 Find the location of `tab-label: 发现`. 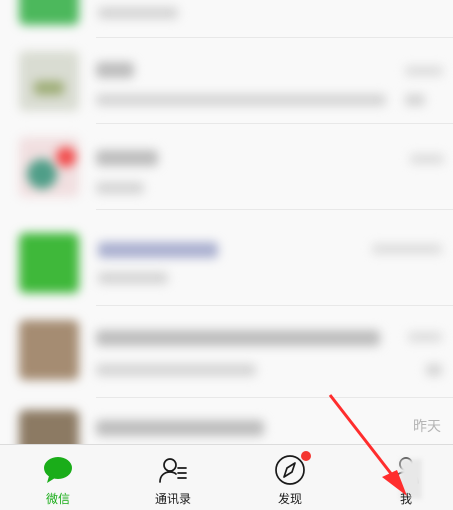

tab-label: 发现 is located at coordinates (289, 499).